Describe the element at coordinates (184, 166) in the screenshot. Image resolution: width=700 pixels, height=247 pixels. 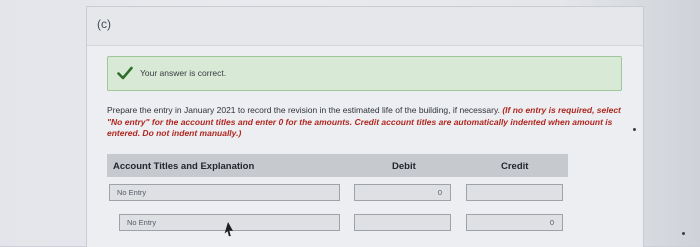
I see `header-account-titles: Account Titles and Explanation` at that location.